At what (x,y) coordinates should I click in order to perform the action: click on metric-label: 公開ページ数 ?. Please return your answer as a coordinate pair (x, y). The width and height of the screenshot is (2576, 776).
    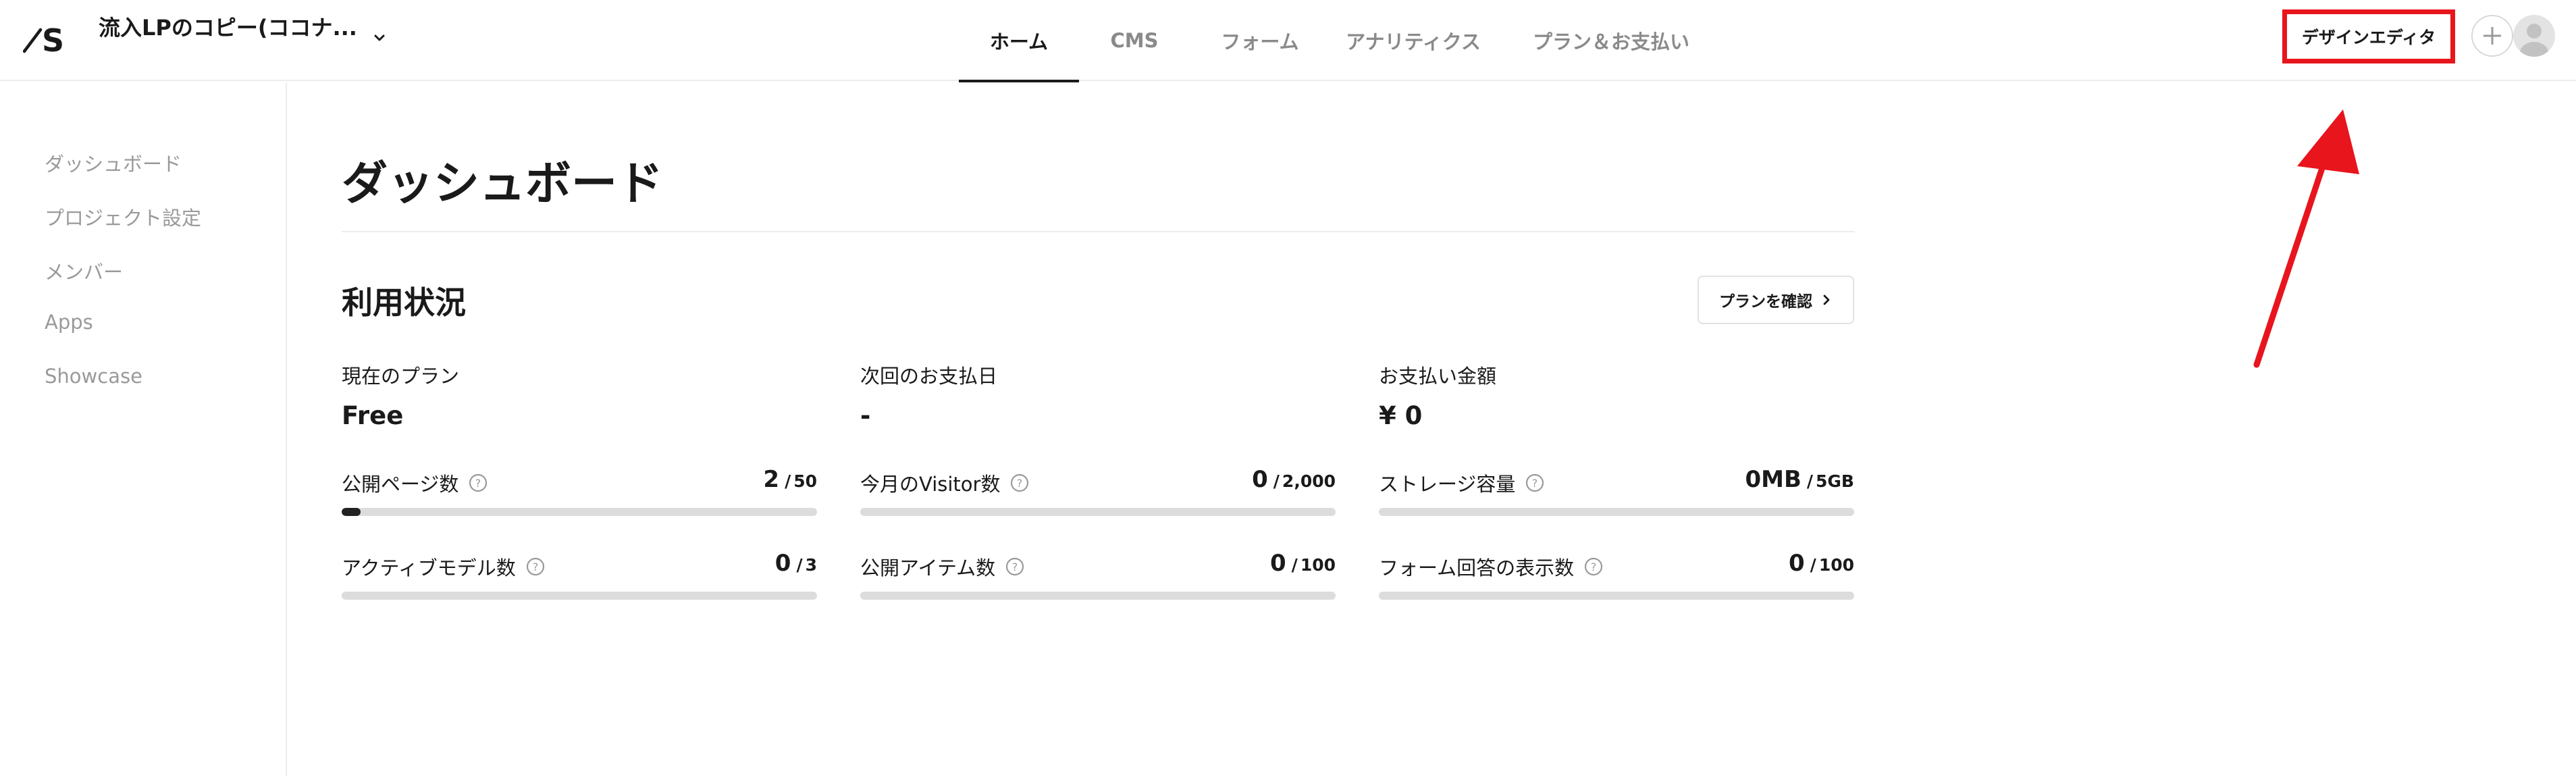
    Looking at the image, I should click on (415, 483).